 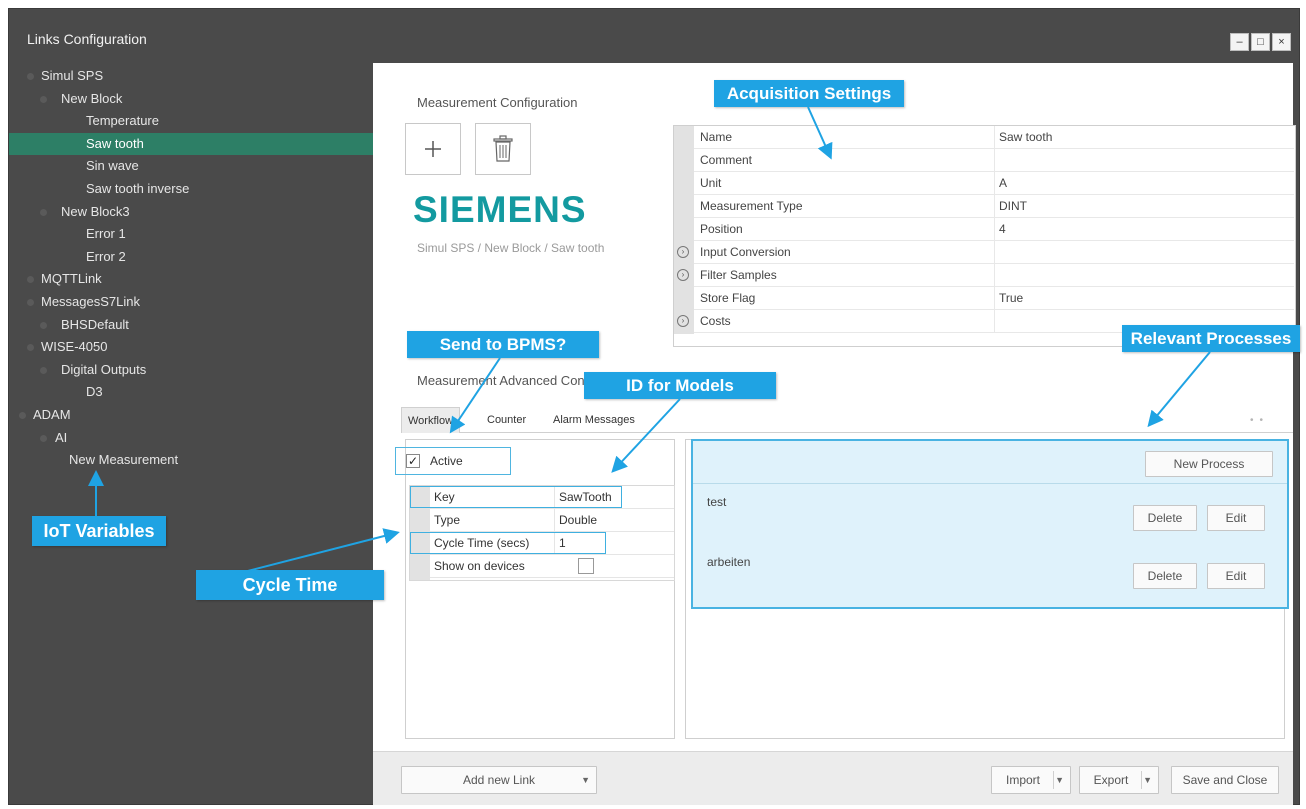 I want to click on property-value: 4, so click(x=1144, y=229).